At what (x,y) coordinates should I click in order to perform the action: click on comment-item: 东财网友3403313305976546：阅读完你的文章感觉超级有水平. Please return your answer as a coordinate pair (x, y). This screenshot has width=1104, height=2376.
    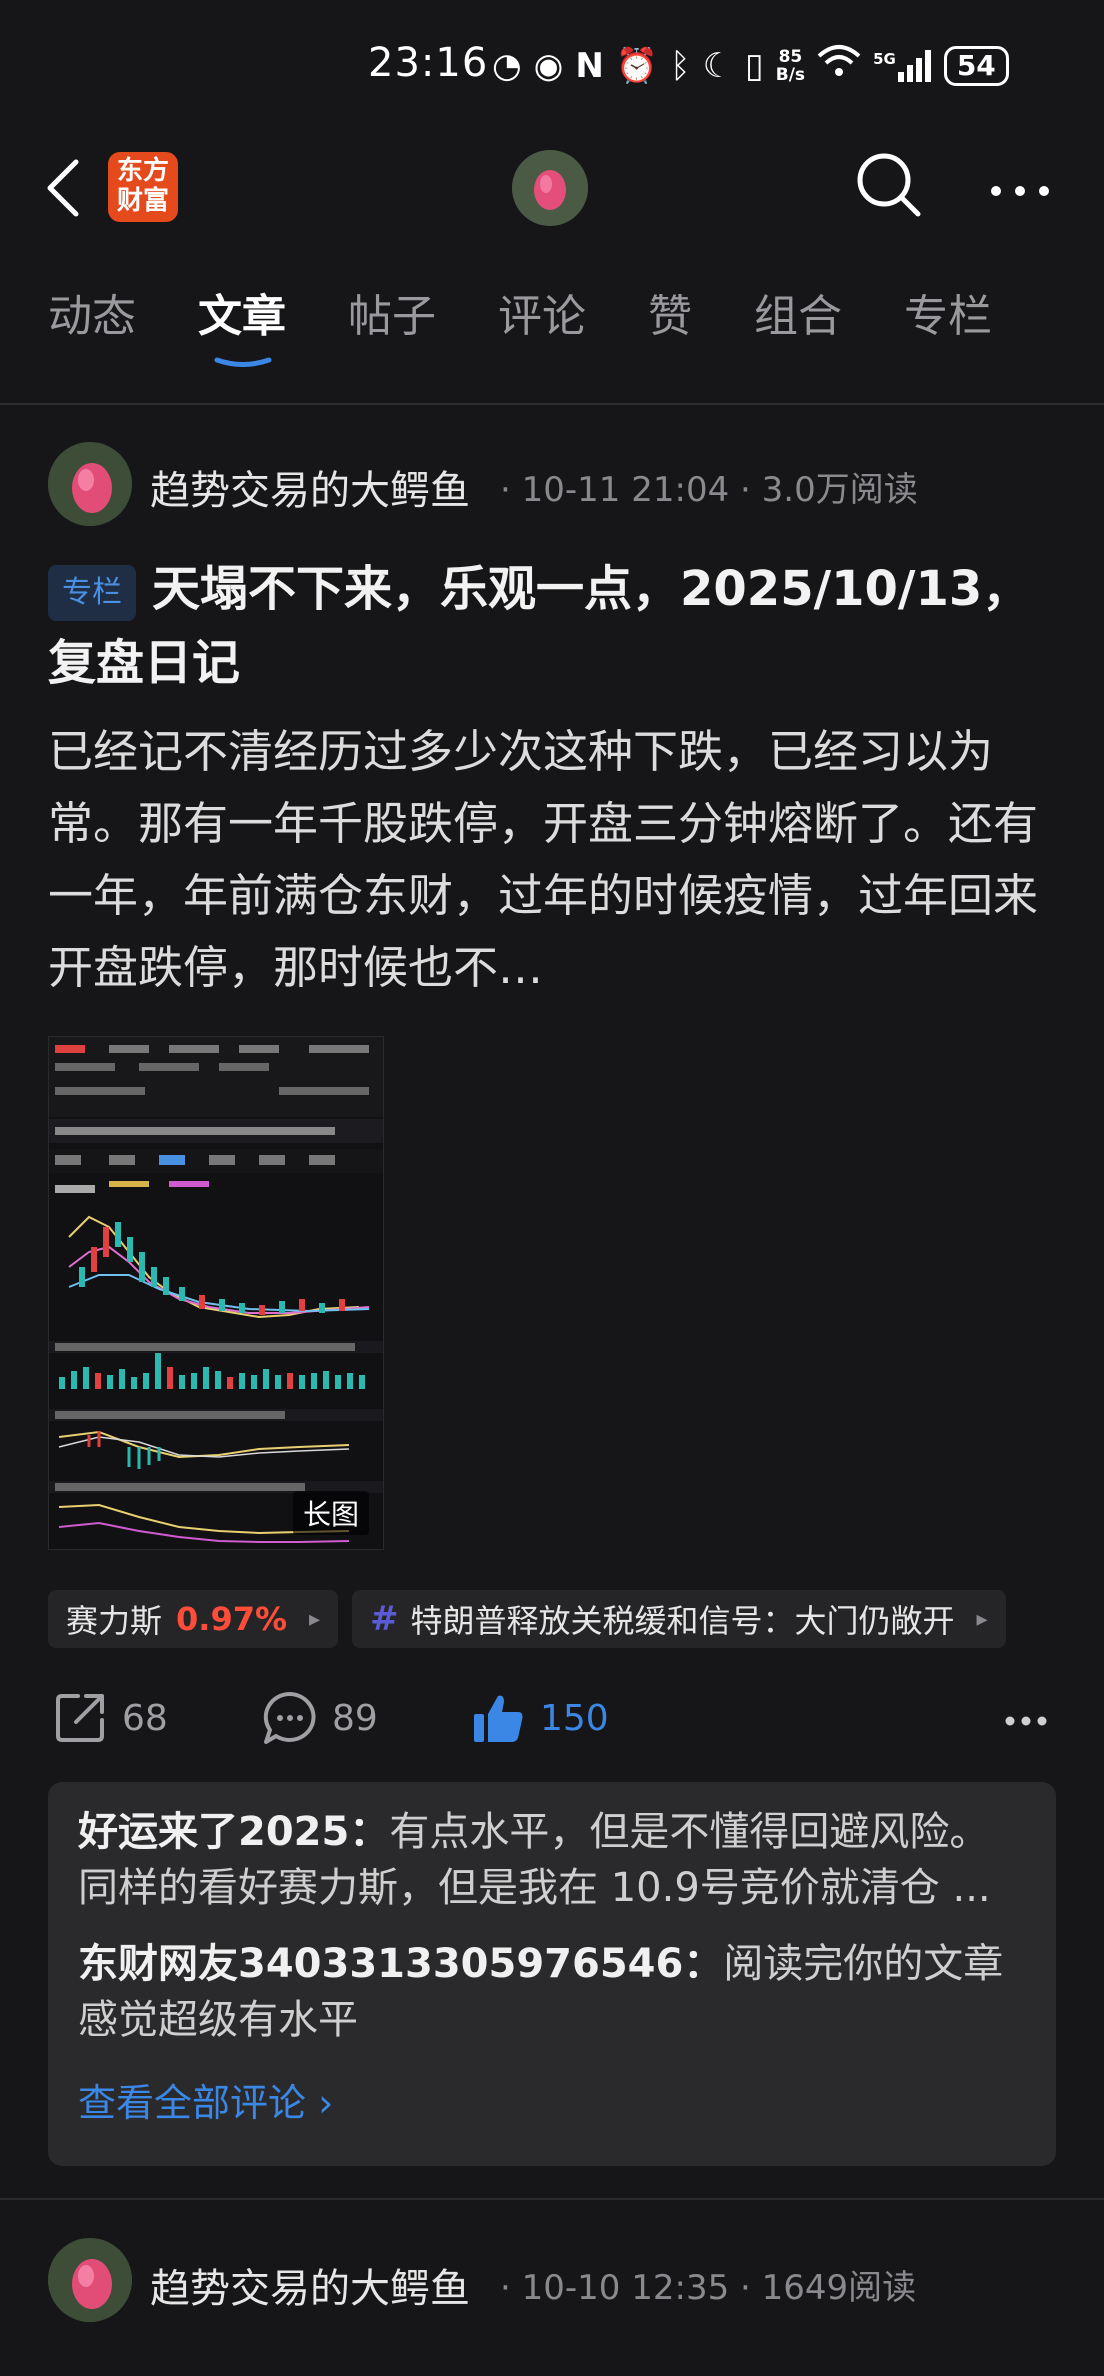
    Looking at the image, I should click on (552, 1992).